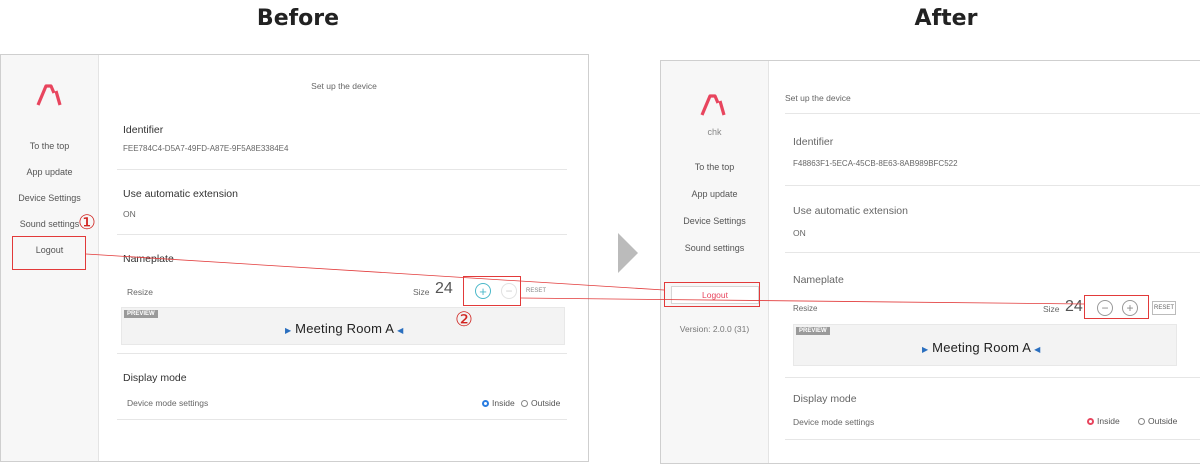 The width and height of the screenshot is (1200, 464). Describe the element at coordinates (802, 301) in the screenshot. I see `connector-size-buttons` at that location.